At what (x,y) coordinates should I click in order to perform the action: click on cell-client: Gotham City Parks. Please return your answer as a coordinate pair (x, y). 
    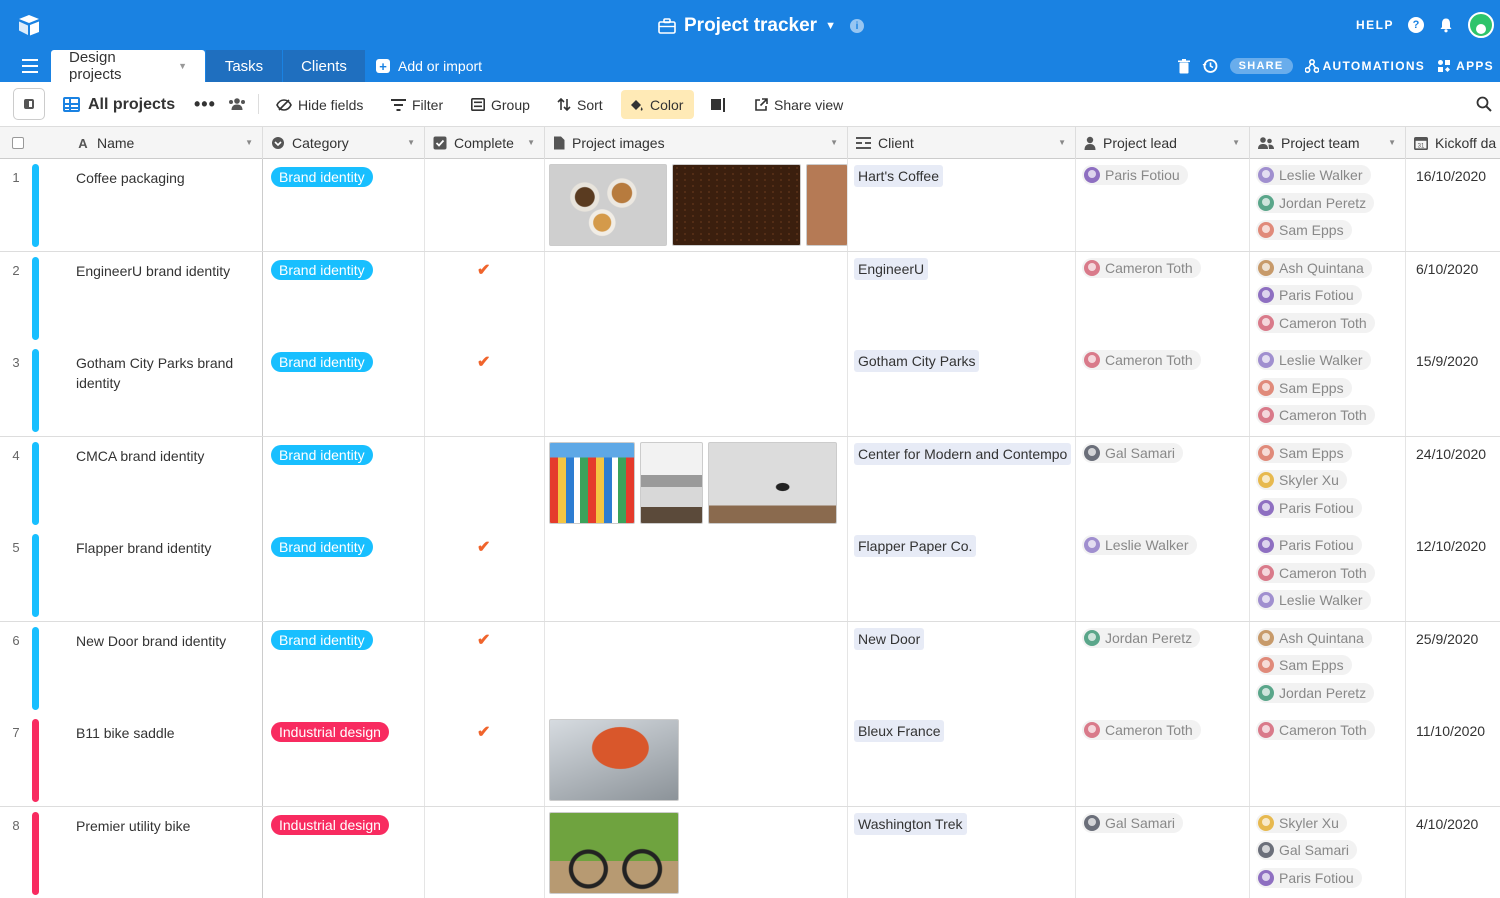
    Looking at the image, I should click on (962, 390).